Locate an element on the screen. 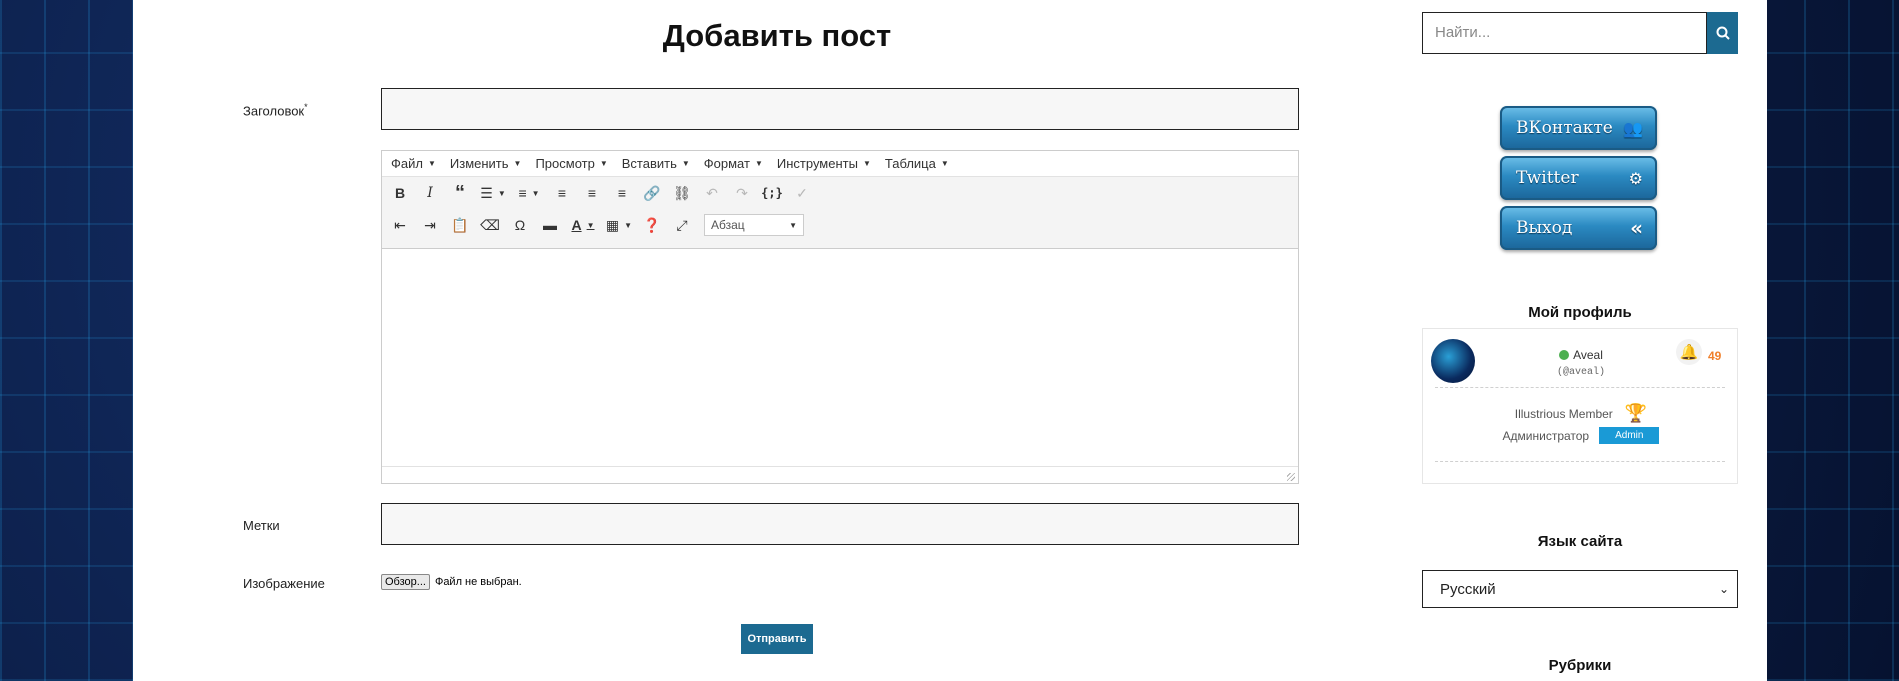 Image resolution: width=1899 pixels, height=681 pixels. text-color-icon: A ▼ is located at coordinates (583, 225).